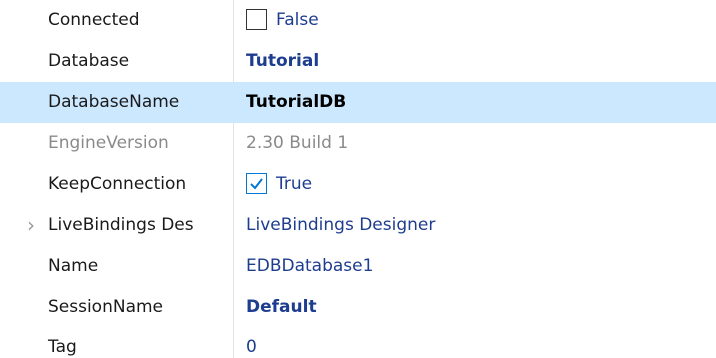 This screenshot has height=358, width=716. I want to click on property-name-cell: EngineVersion, so click(116, 143).